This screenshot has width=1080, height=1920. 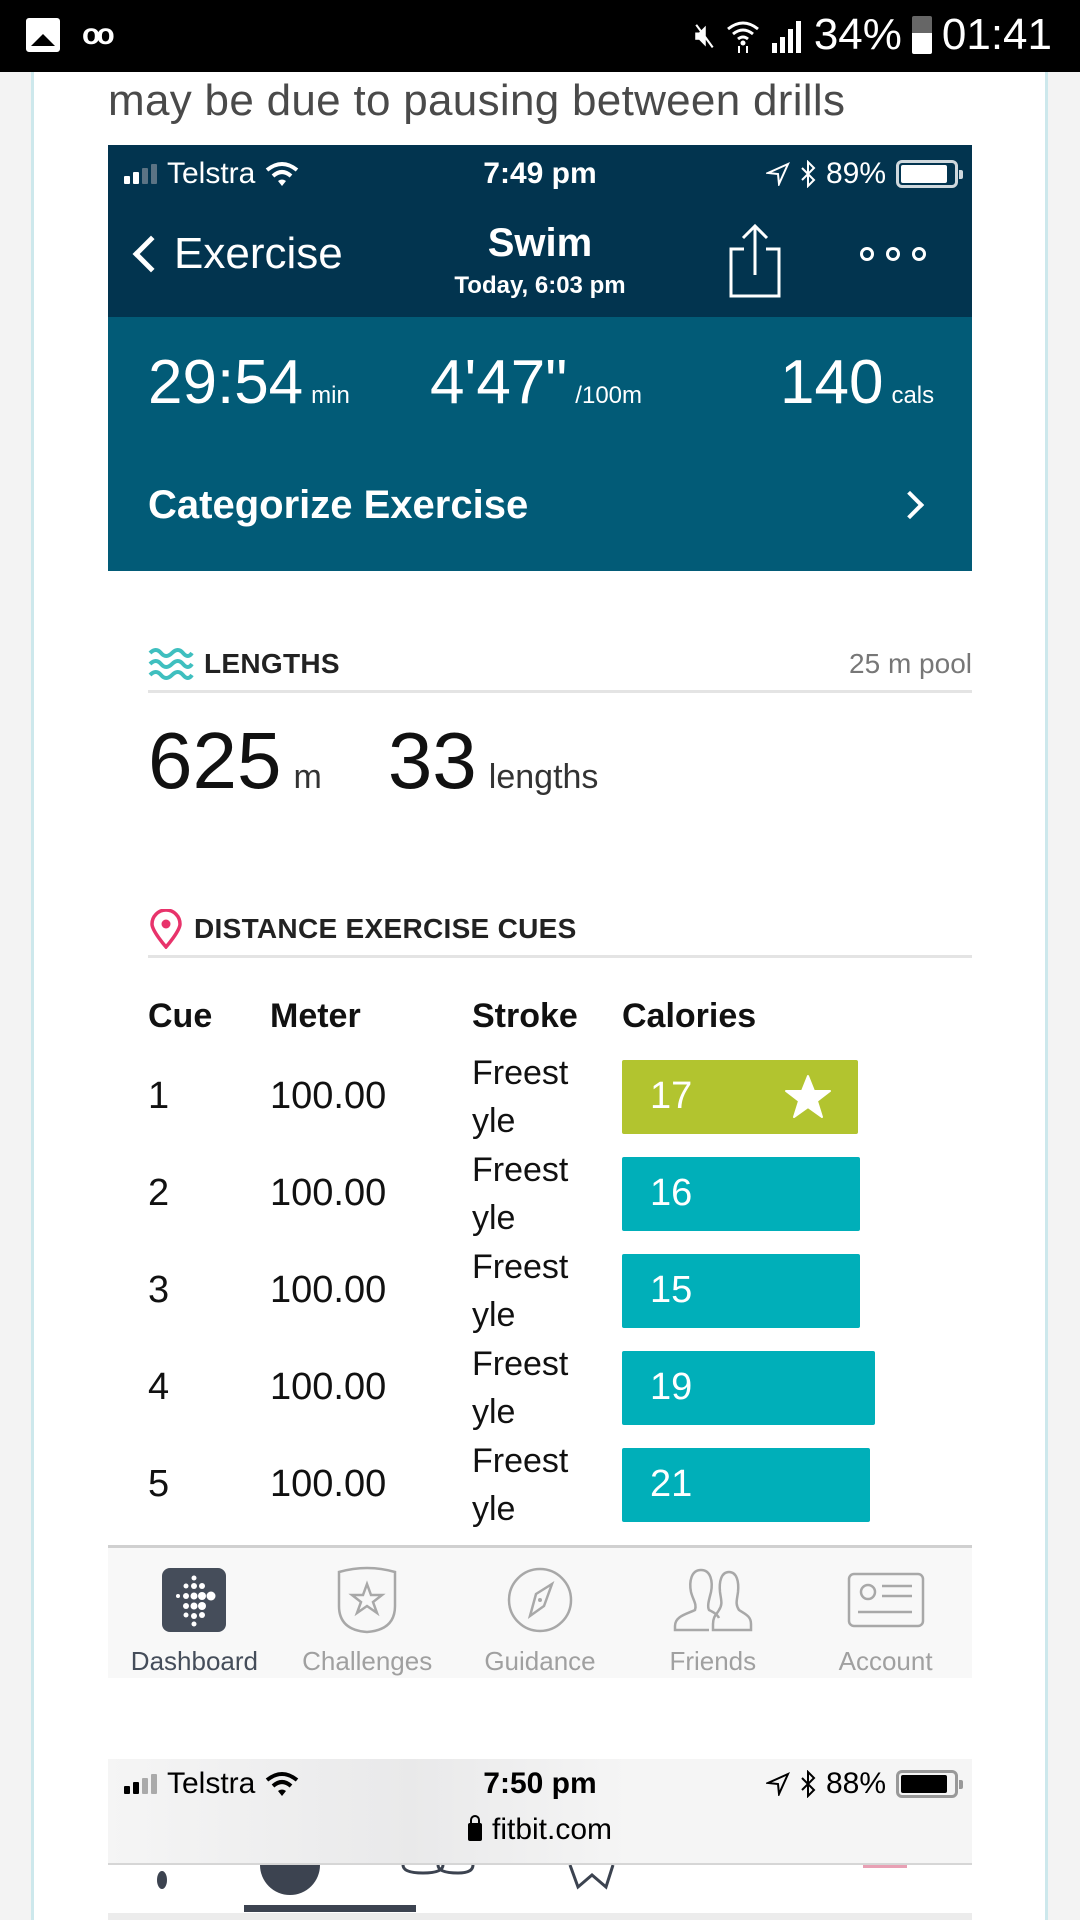 I want to click on cue-calories-cell: 19, so click(x=772, y=1387).